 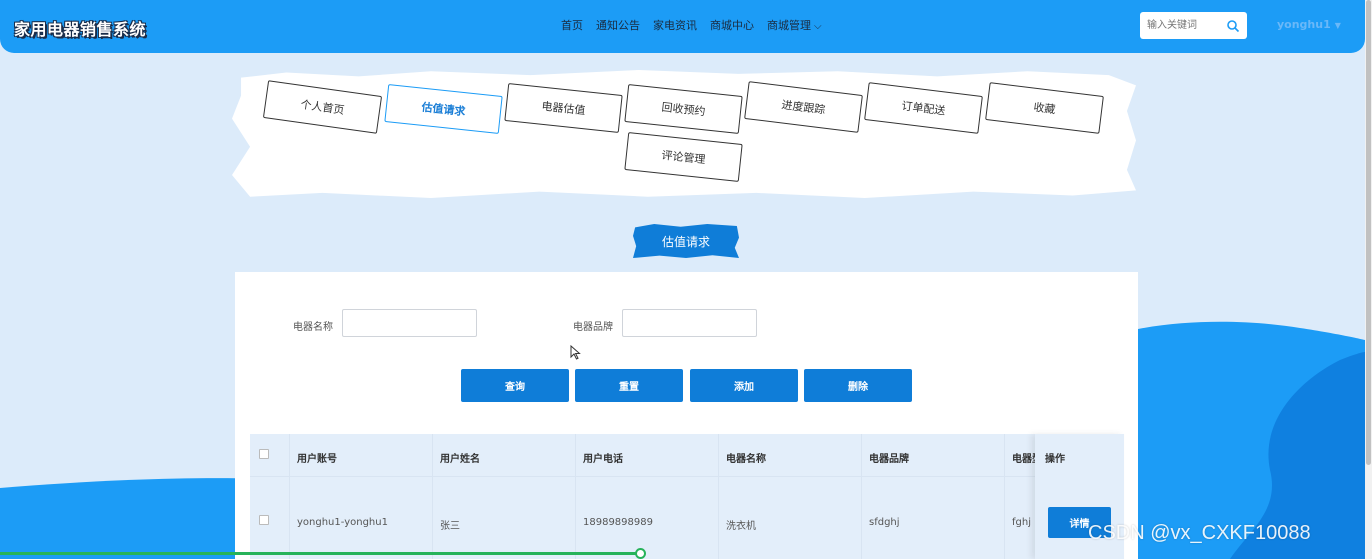 I want to click on appliance-name-input, so click(x=409, y=323).